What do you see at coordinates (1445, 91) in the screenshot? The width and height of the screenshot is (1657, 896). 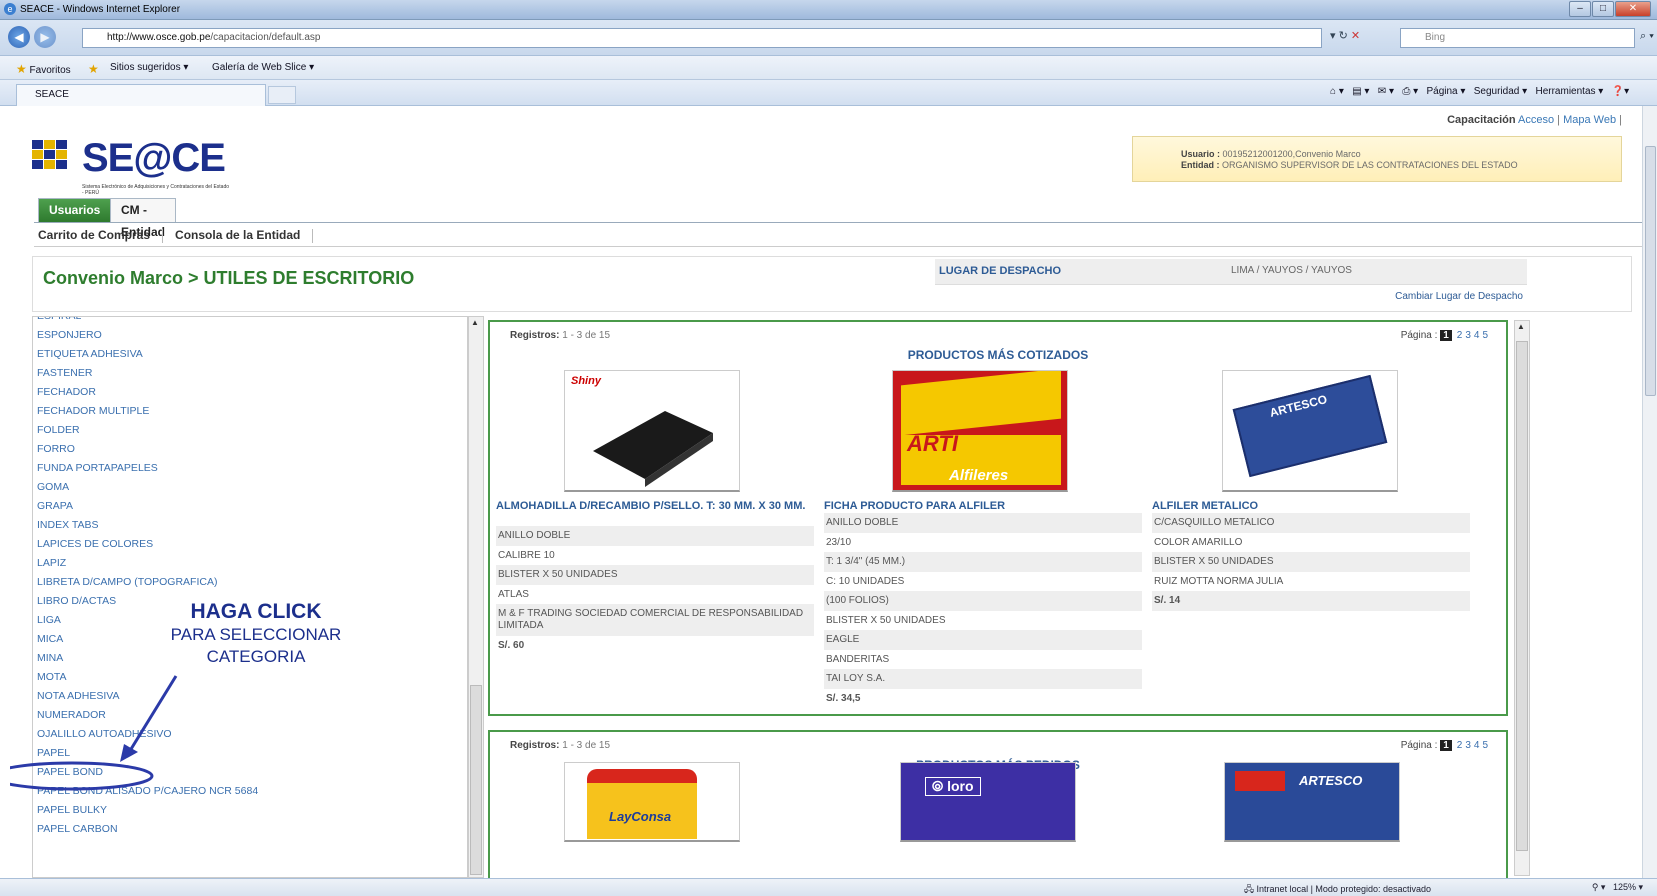 I see `page-menu: Página ▾` at bounding box center [1445, 91].